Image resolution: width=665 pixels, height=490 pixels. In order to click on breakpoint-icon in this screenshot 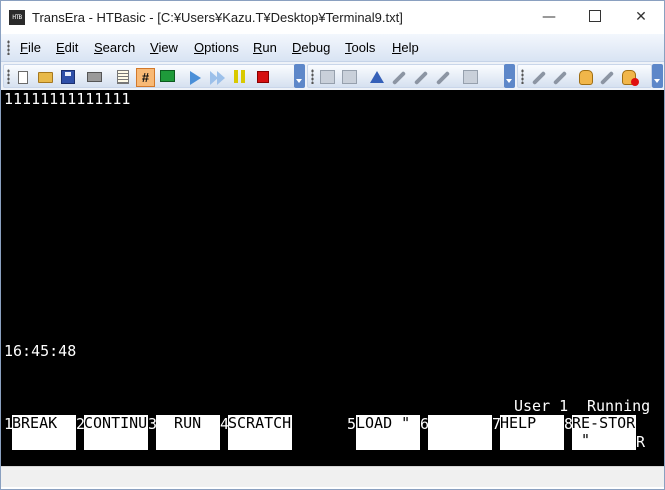, I will do `click(470, 77)`.